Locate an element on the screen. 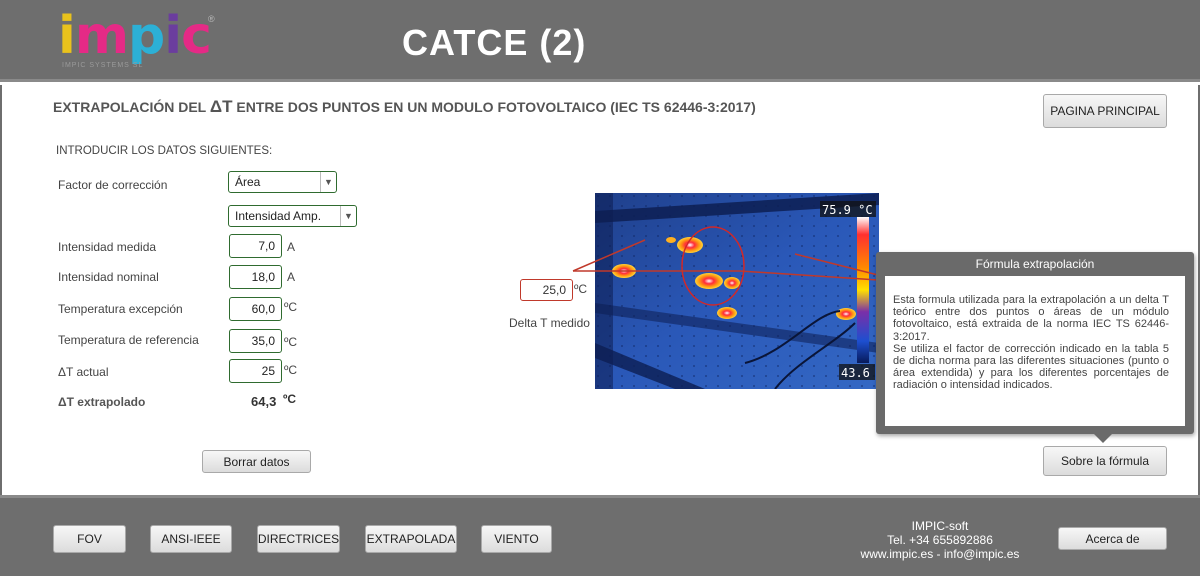  instructions-text: INTRODUCIR LOS DATOS SIGUIENTES: is located at coordinates (164, 151).